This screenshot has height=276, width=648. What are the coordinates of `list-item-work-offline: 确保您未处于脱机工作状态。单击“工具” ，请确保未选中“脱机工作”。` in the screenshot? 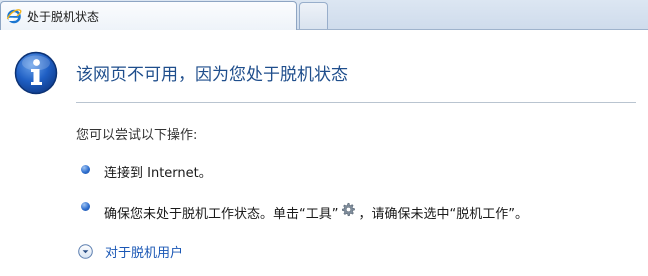 It's located at (316, 212).